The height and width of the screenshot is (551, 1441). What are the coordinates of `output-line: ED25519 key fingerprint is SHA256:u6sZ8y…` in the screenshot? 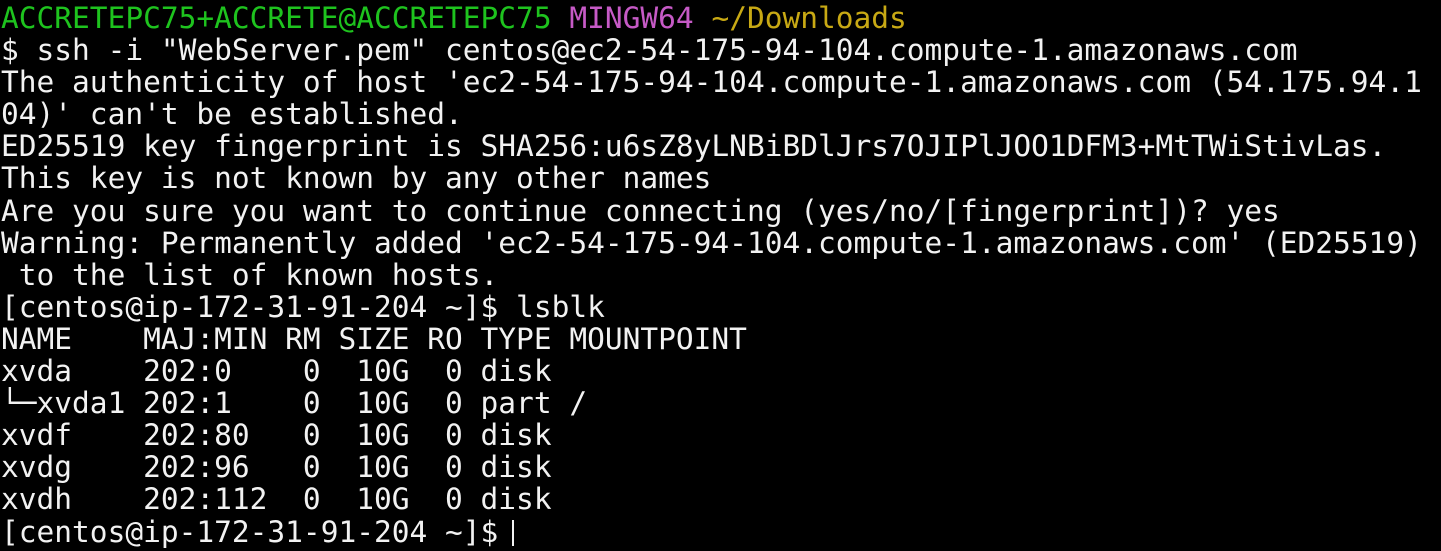 It's located at (694, 146).